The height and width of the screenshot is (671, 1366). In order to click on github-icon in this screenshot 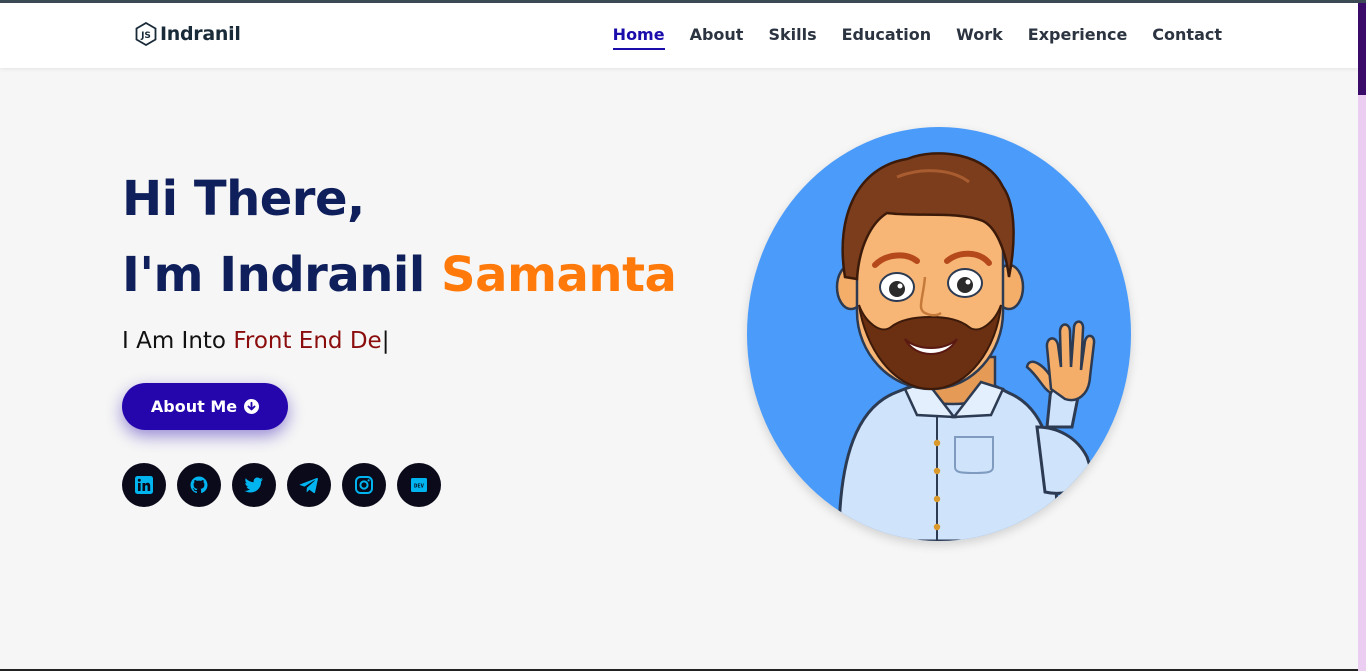, I will do `click(199, 485)`.